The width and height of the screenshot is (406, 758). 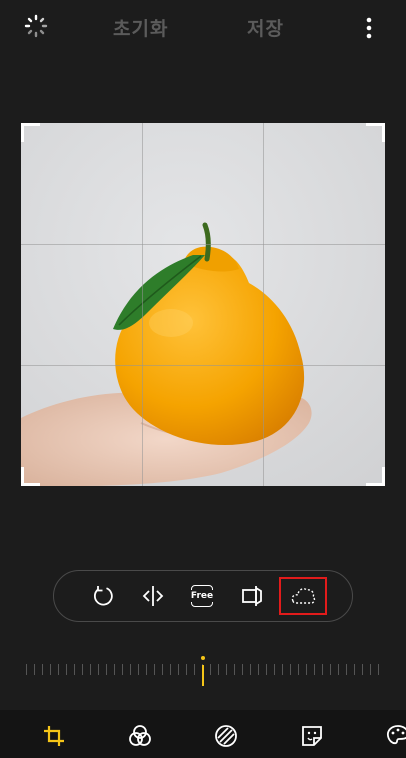 I want to click on palette-icon, so click(x=396, y=735).